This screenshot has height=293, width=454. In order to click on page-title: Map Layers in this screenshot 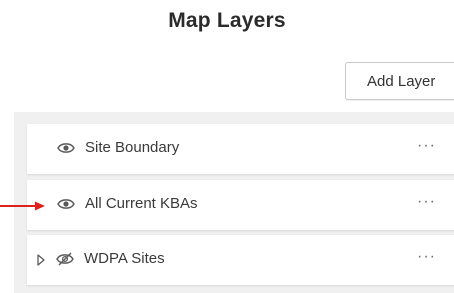, I will do `click(227, 20)`.